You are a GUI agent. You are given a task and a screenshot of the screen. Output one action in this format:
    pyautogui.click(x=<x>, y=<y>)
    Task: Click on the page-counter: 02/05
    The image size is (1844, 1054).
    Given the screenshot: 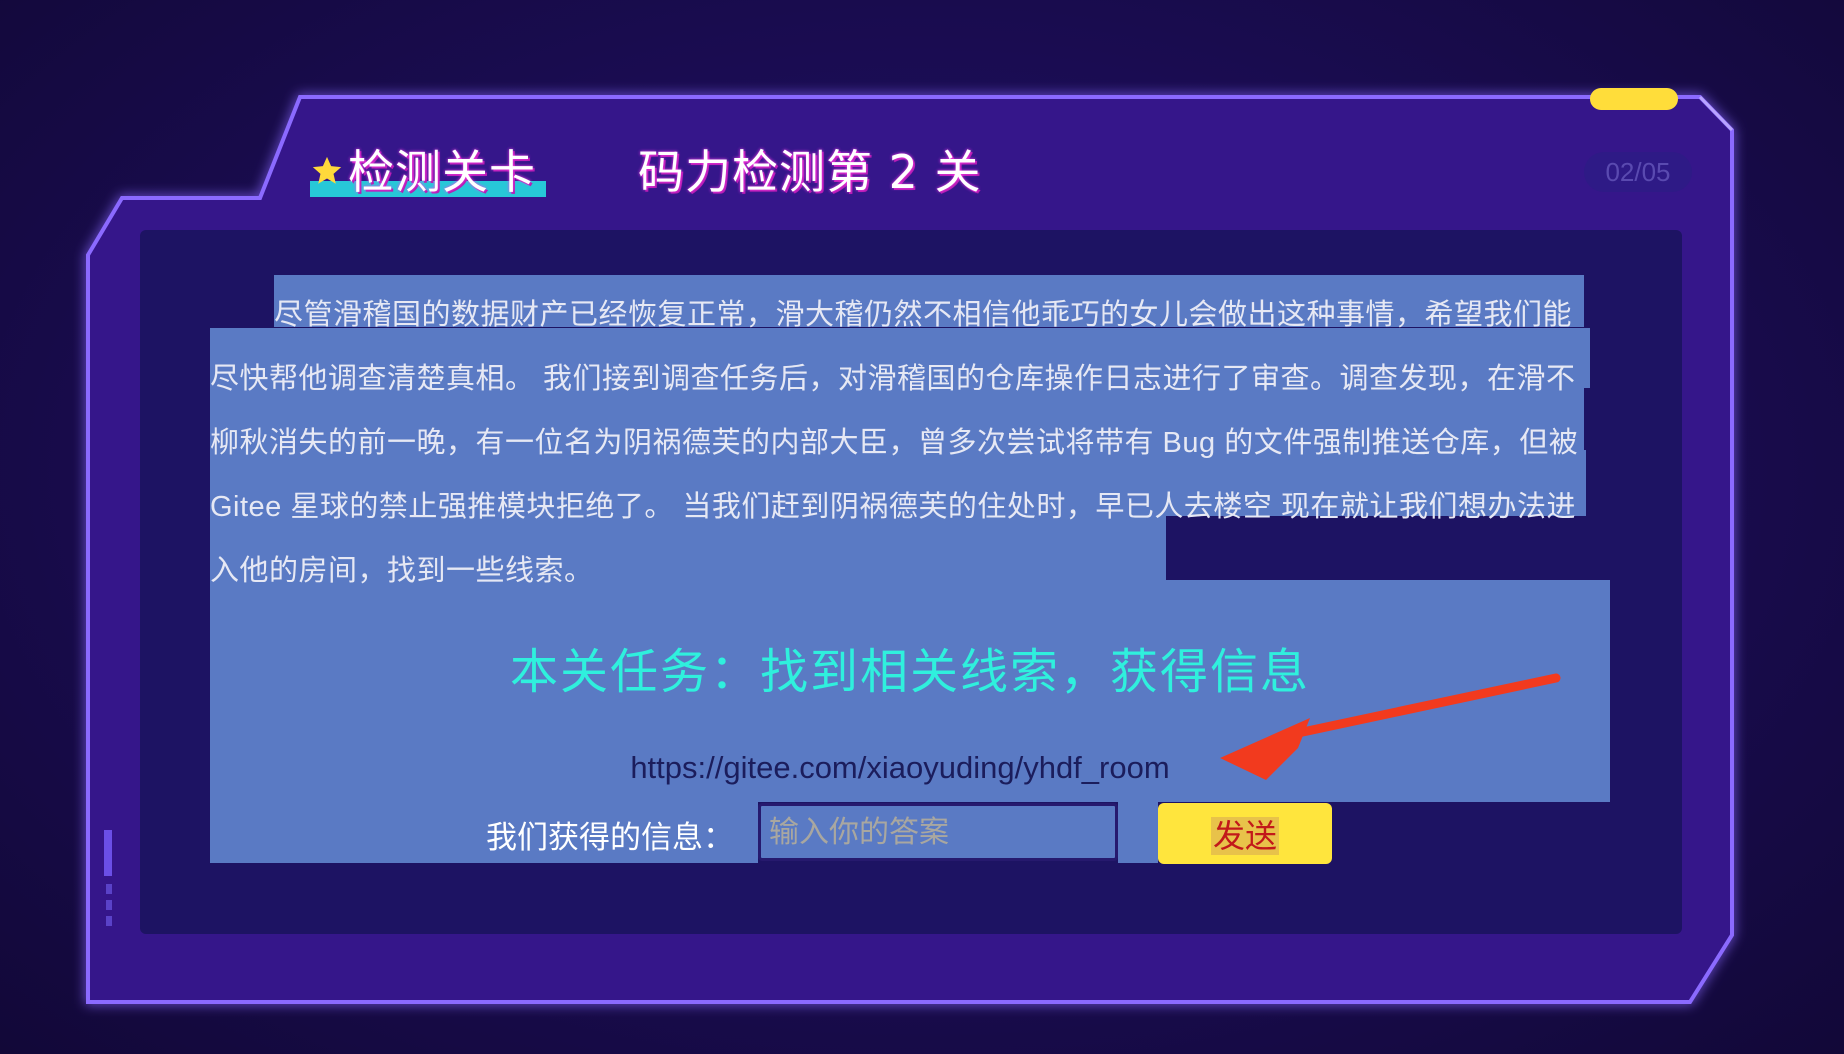 What is the action you would take?
    pyautogui.click(x=1638, y=172)
    